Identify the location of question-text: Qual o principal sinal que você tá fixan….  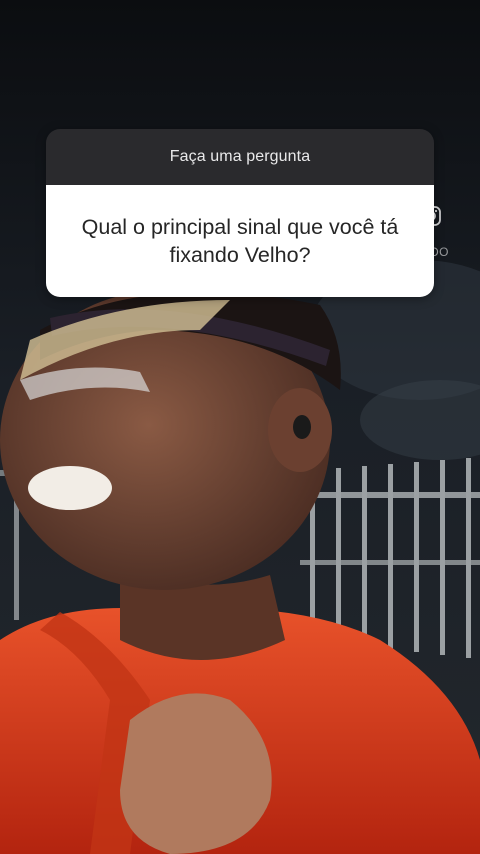
(240, 241).